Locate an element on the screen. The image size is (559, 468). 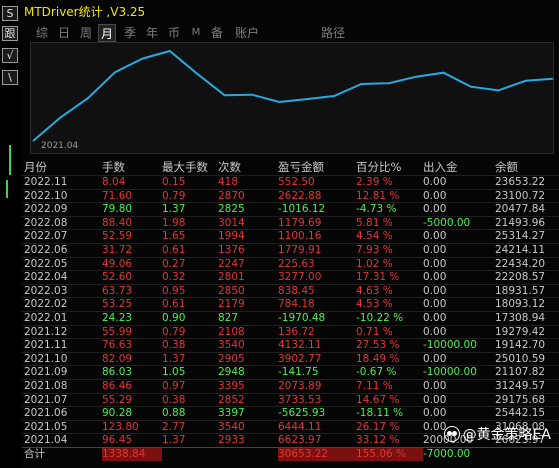
cell-max-lots: 2.77 is located at coordinates (190, 426).